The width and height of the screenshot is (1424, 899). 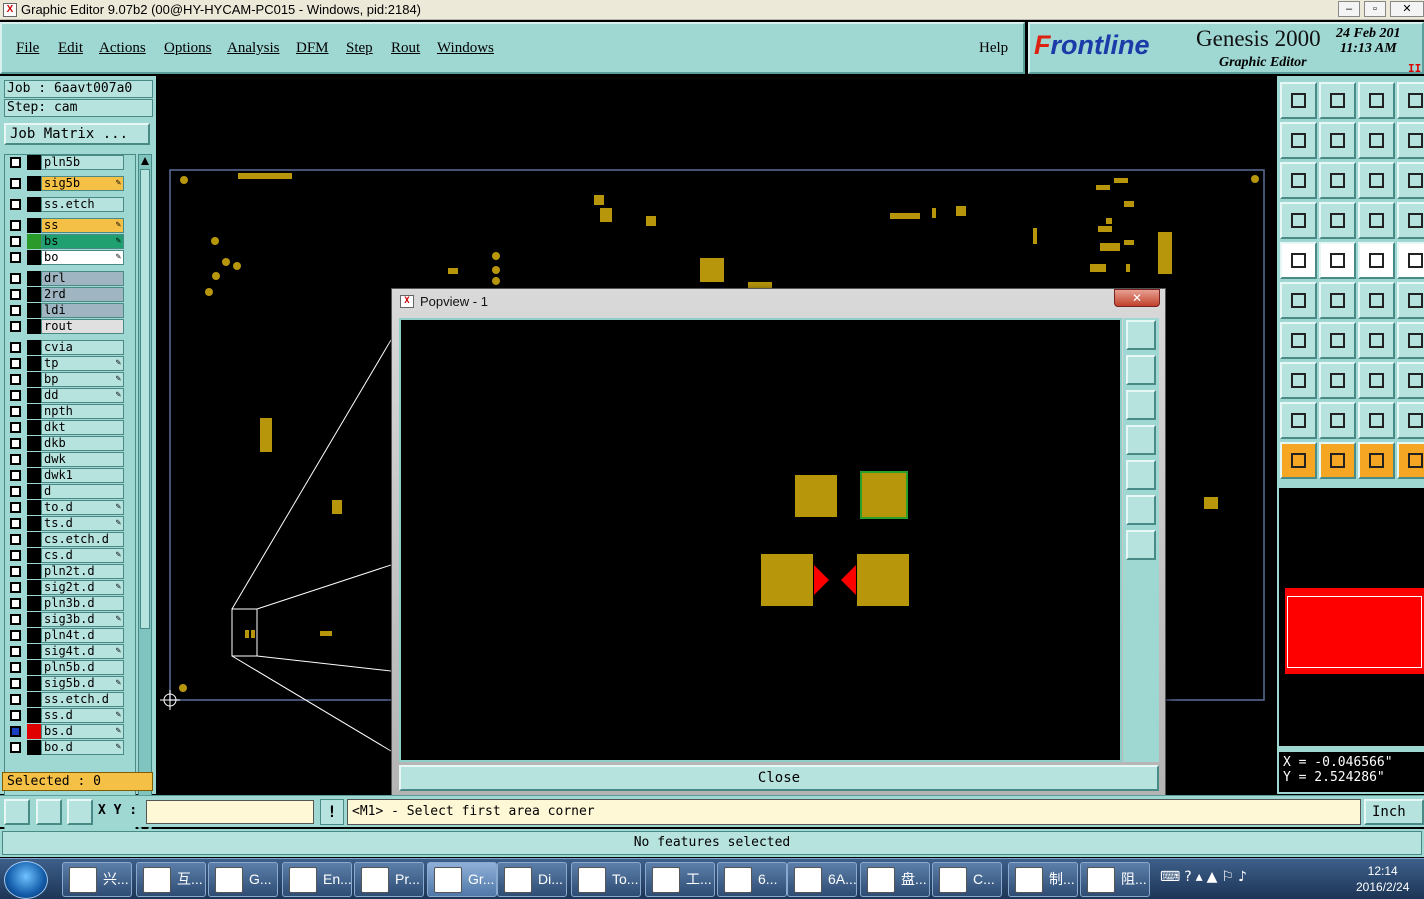 What do you see at coordinates (1376, 140) in the screenshot?
I see `undo-zoom-icon` at bounding box center [1376, 140].